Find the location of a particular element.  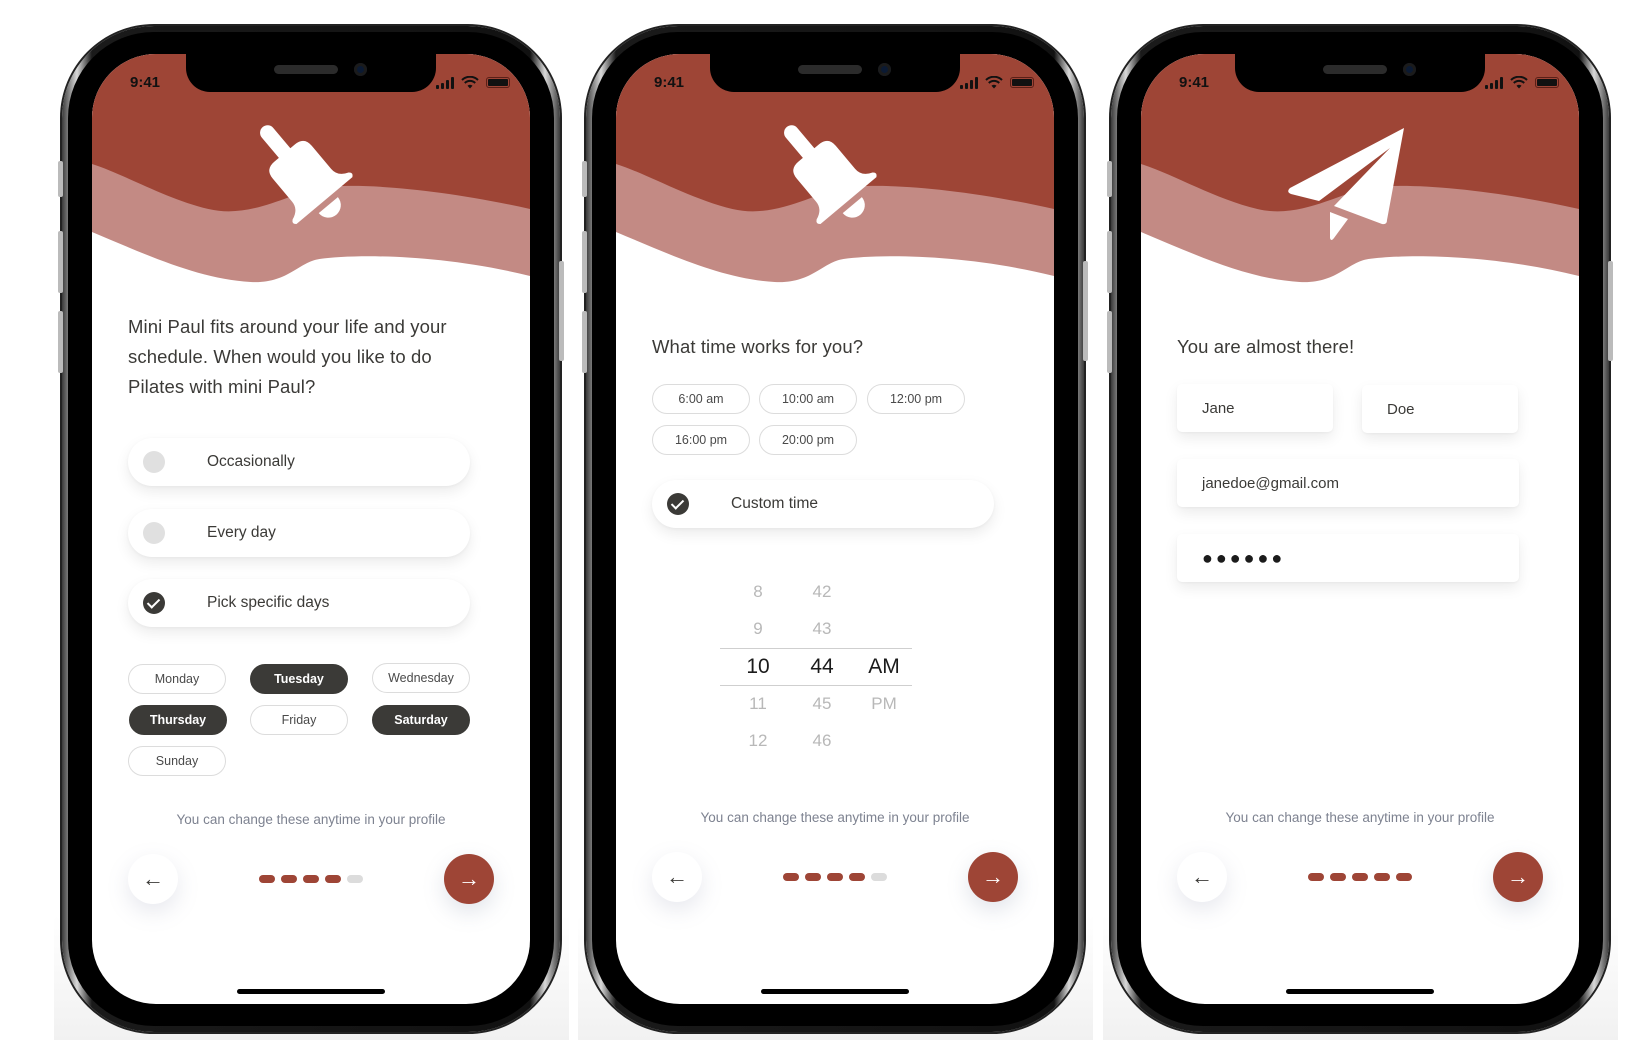

last-name-input: Doe is located at coordinates (1440, 409).